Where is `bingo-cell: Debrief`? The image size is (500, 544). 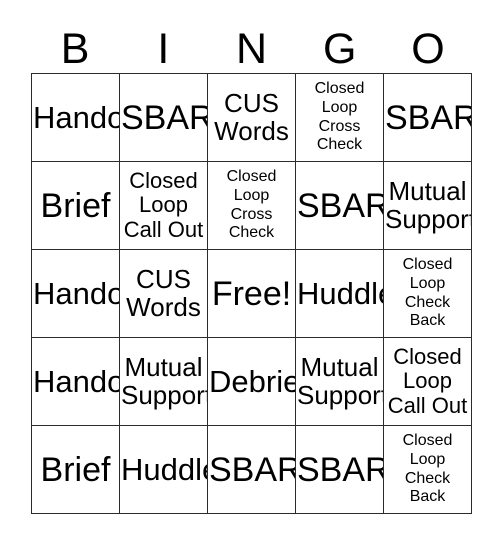
bingo-cell: Debrief is located at coordinates (252, 382).